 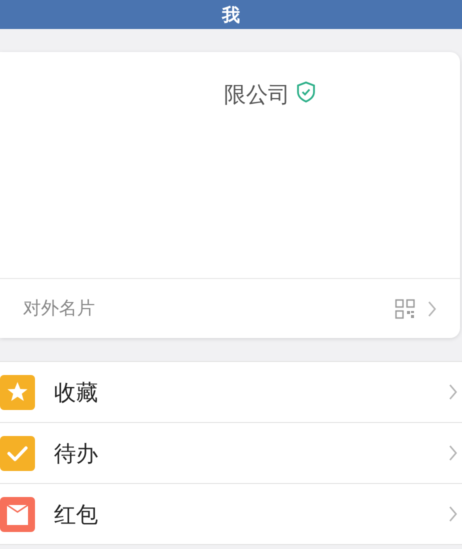 What do you see at coordinates (231, 453) in the screenshot?
I see `menu-item: 待办` at bounding box center [231, 453].